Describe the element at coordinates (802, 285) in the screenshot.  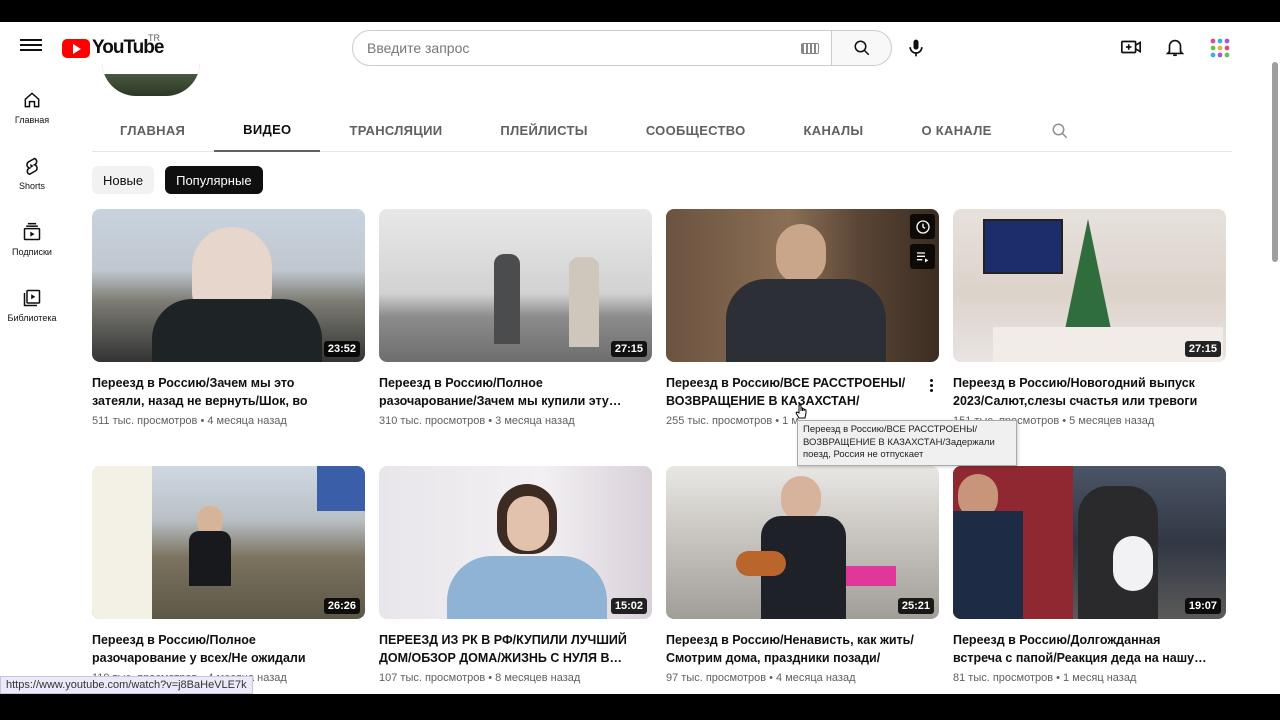
I see `video-thumbnail` at that location.